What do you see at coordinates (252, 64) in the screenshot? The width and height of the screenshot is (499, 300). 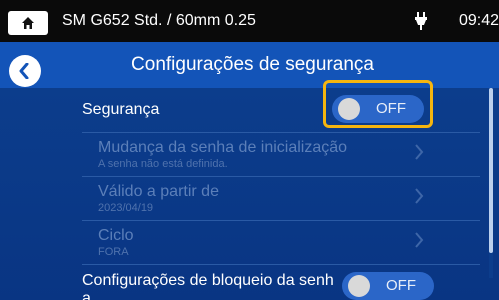 I see `page-title: Configurações de segurança` at bounding box center [252, 64].